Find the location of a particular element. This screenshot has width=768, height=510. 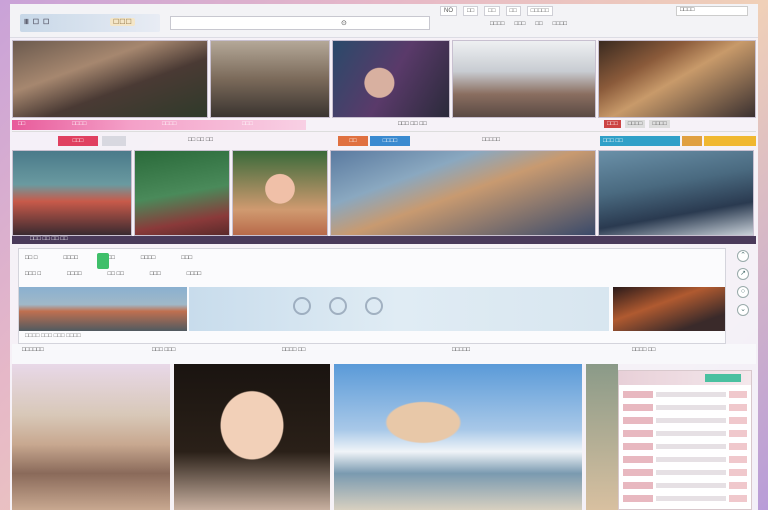

green-tag is located at coordinates (103, 261).